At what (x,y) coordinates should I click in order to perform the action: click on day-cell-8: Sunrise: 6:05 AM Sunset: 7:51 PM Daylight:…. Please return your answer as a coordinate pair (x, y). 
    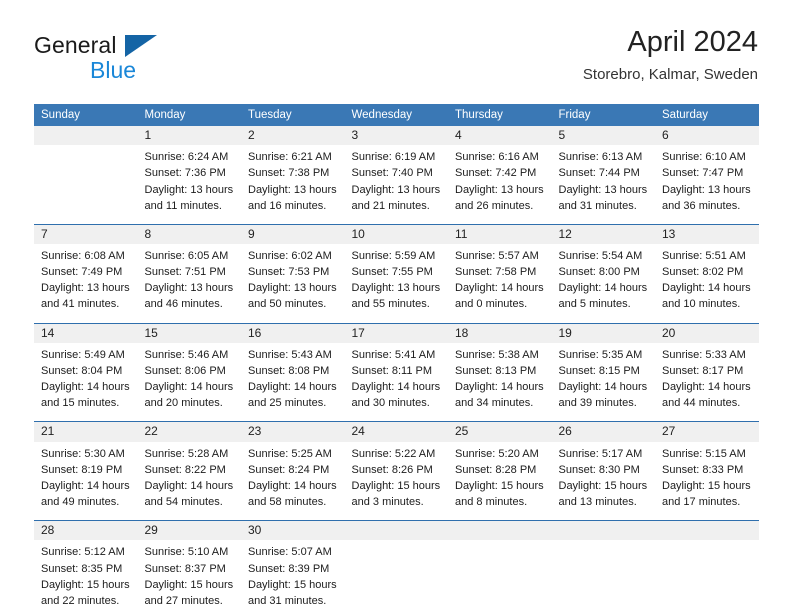
    Looking at the image, I should click on (189, 284).